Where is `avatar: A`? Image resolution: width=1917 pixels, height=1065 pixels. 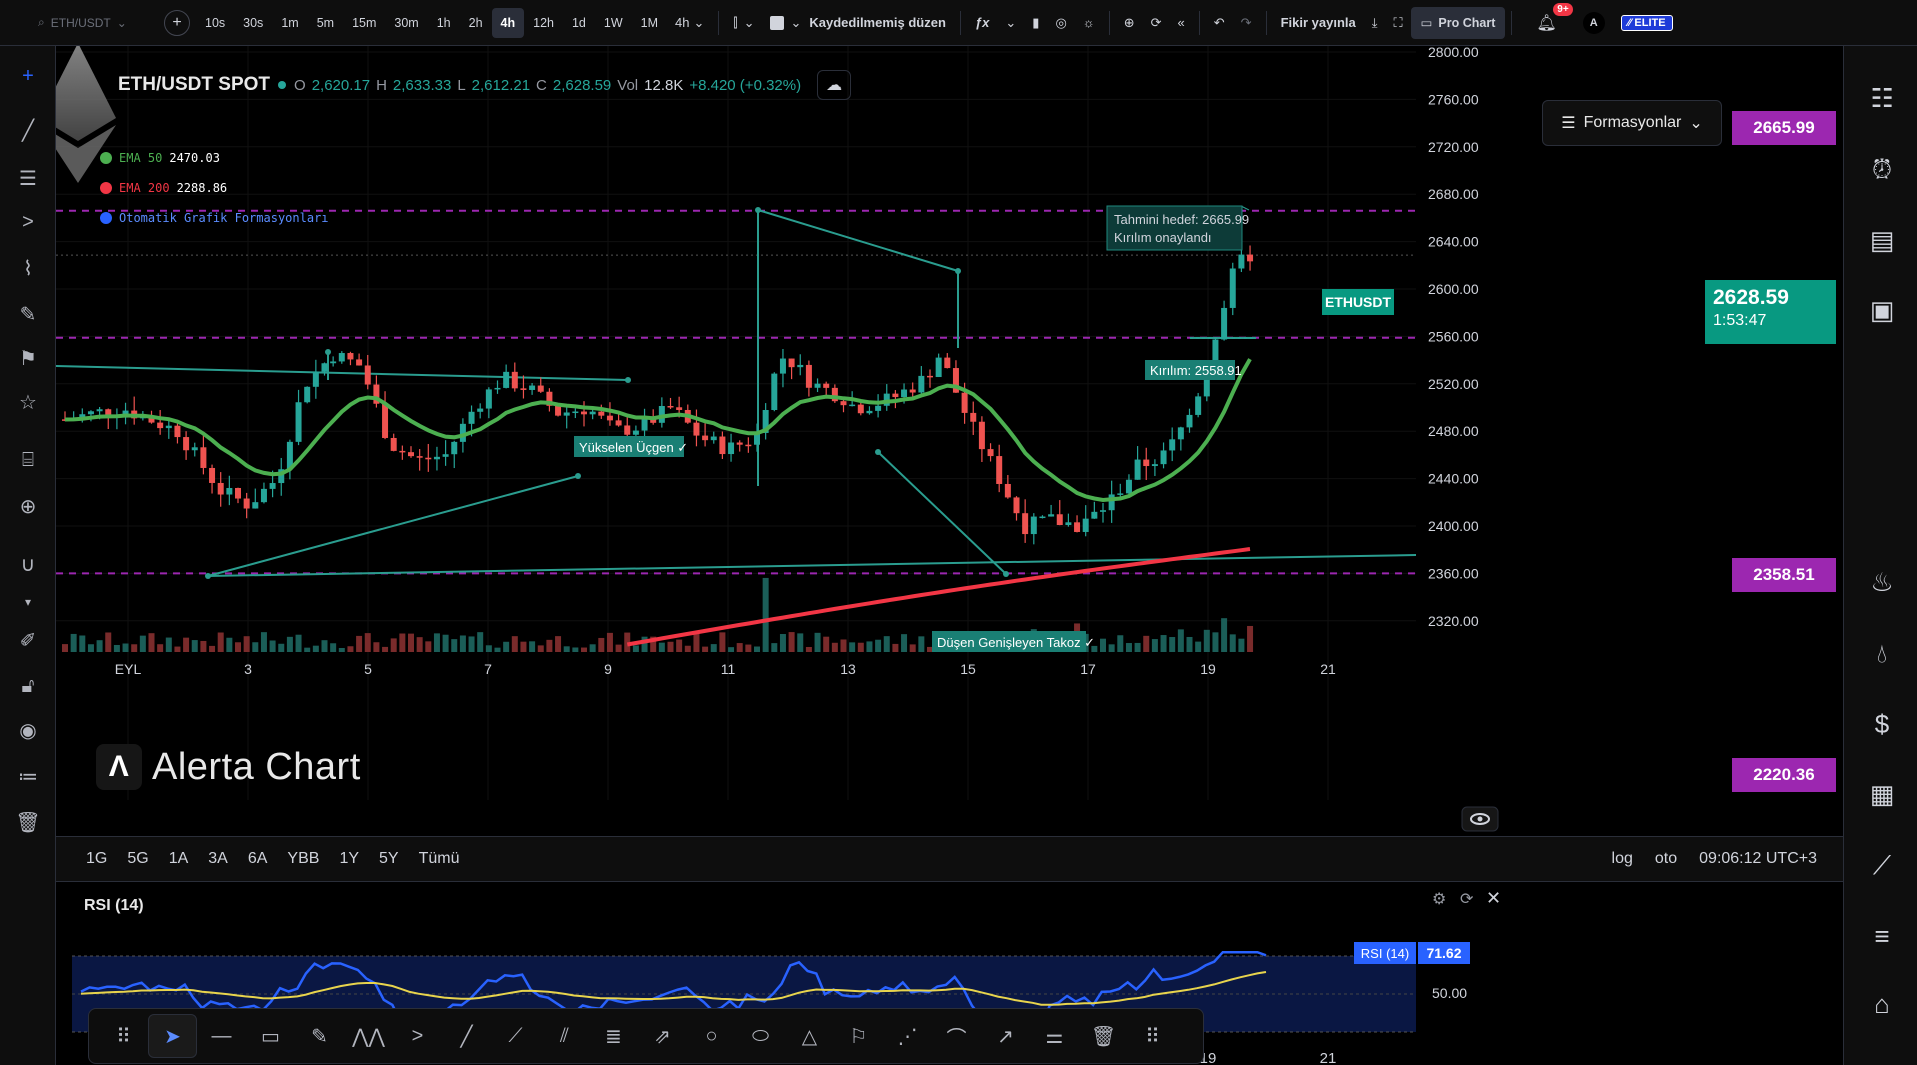
avatar: A is located at coordinates (1594, 23).